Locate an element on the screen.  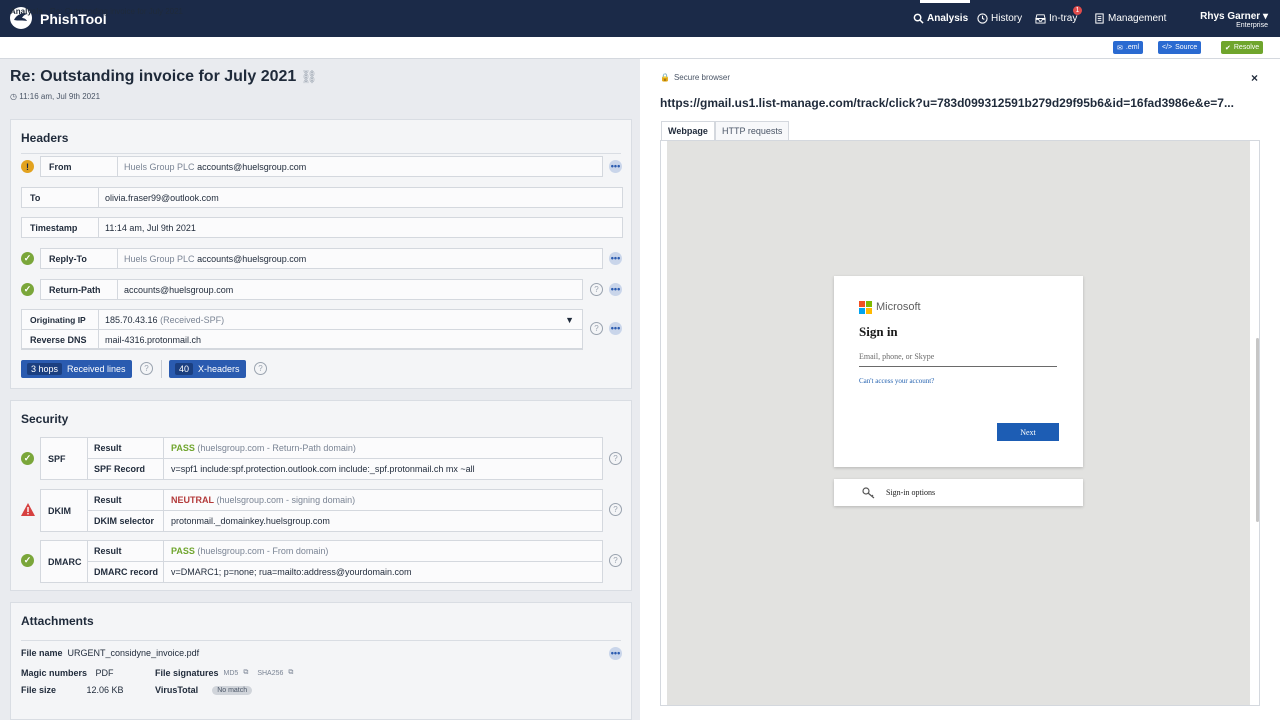
timestamp-label: Timestamp is located at coordinates (60, 227).